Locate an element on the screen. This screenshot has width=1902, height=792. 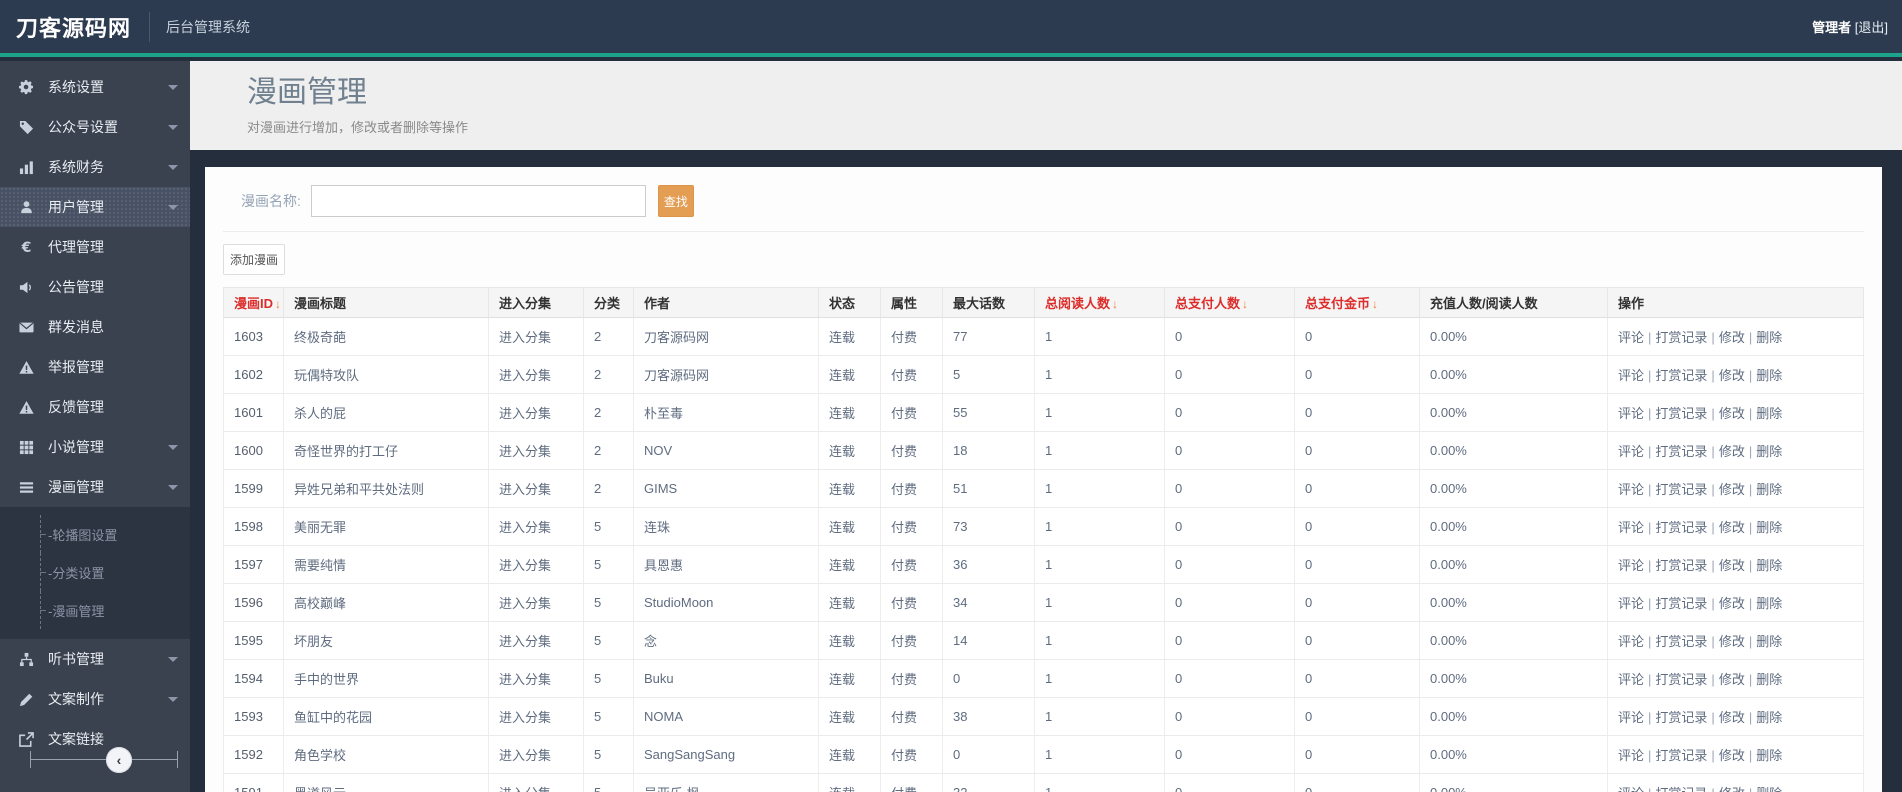
sidebar-item-漫画管理: 漫画管理 is located at coordinates (95, 487).